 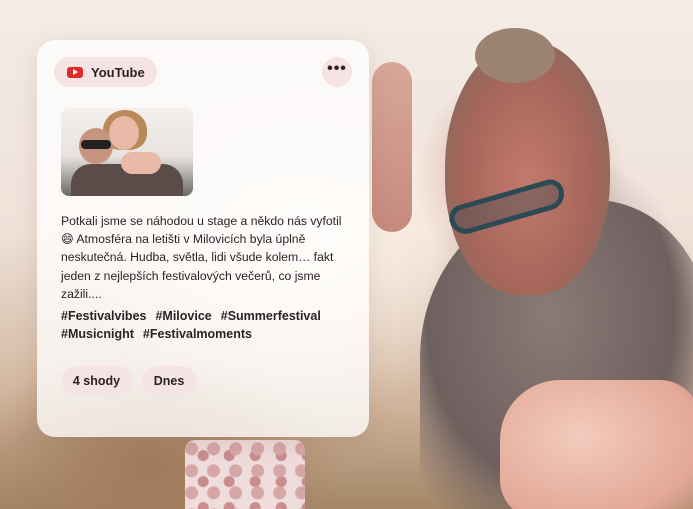 I want to click on hashtag: #Festivalmoments, so click(x=197, y=334).